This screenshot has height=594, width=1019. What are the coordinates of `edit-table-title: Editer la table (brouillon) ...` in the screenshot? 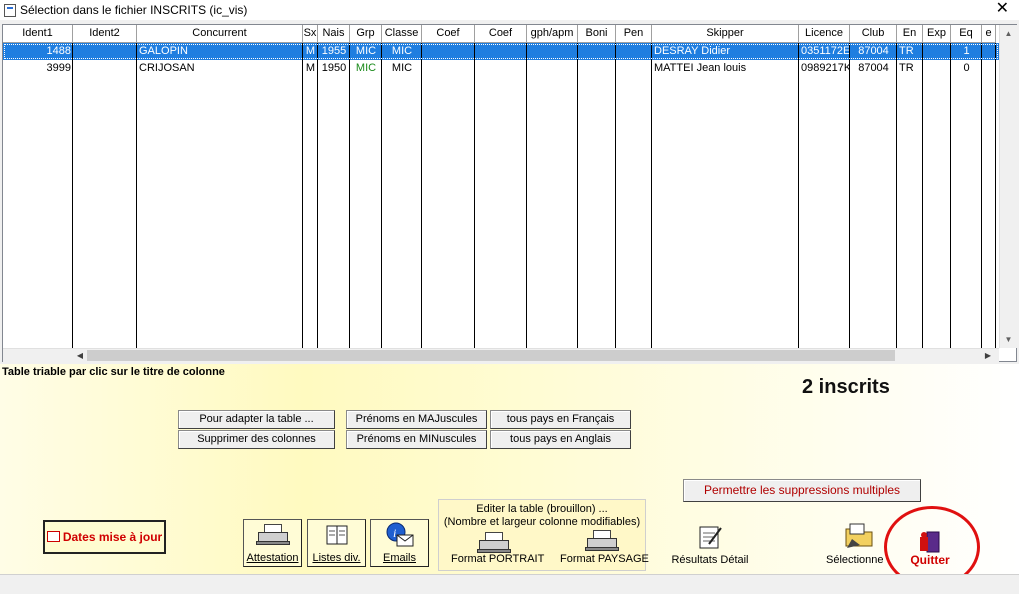 It's located at (542, 509).